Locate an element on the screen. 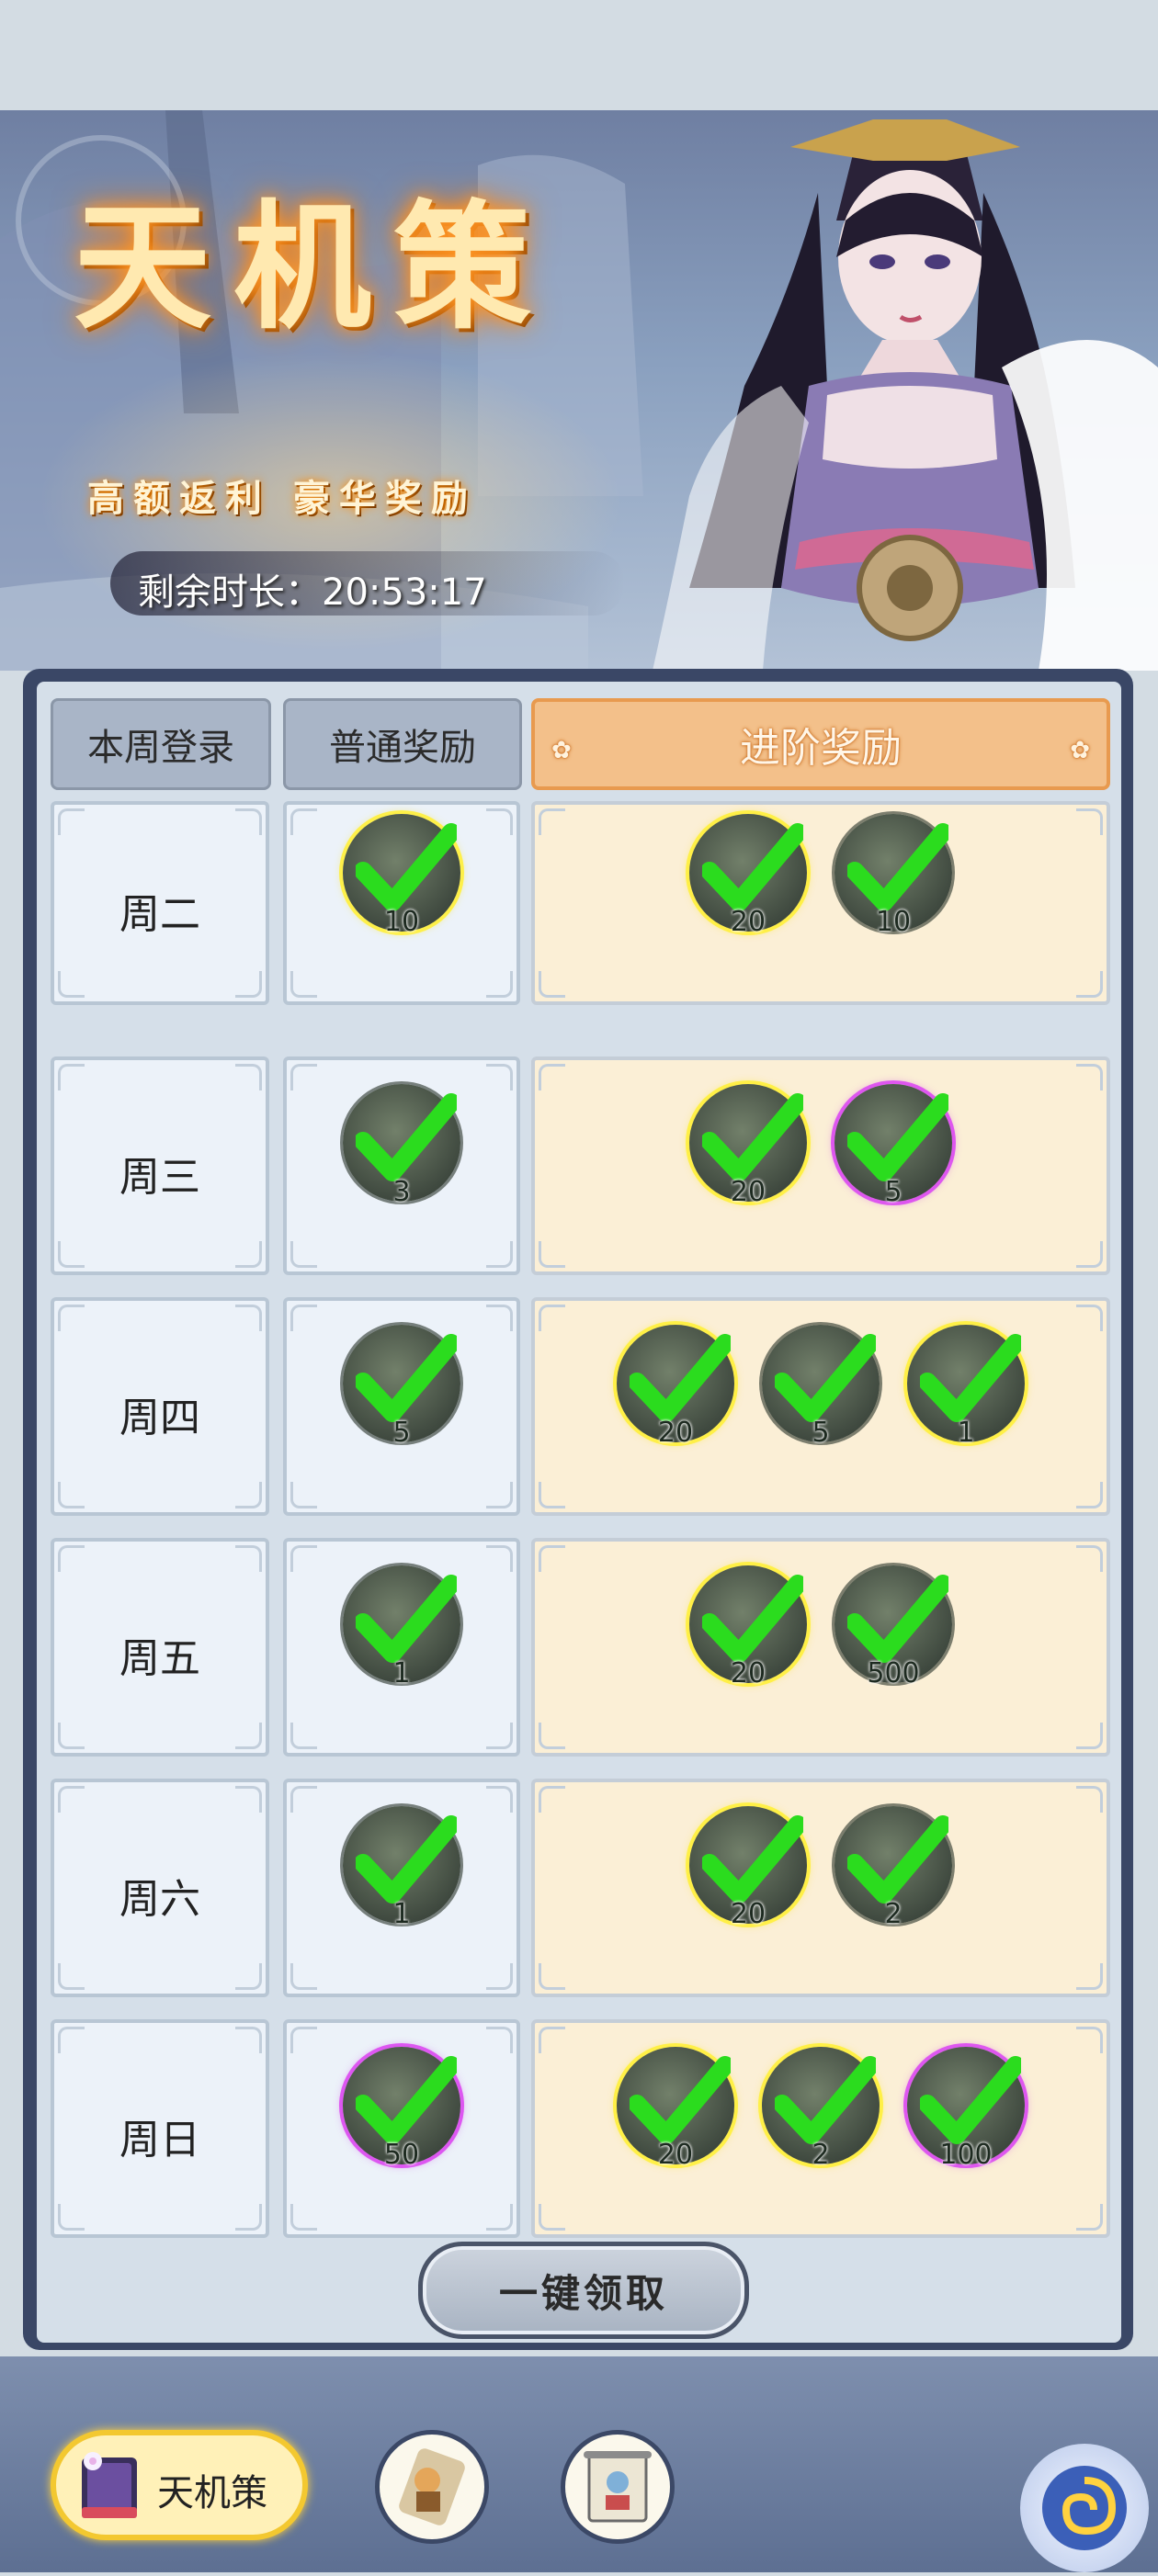 The image size is (1158, 2576). reward-count: 100 is located at coordinates (966, 2155).